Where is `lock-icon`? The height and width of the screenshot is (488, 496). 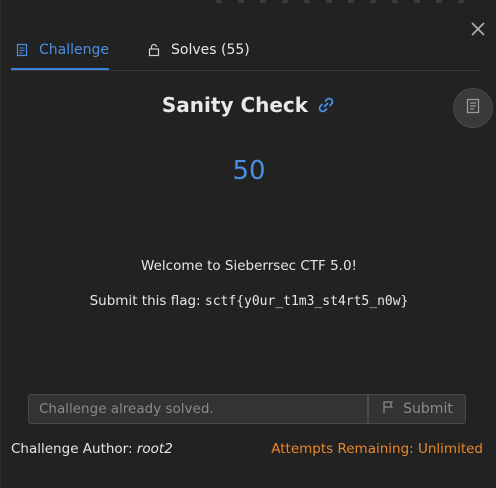 lock-icon is located at coordinates (154, 50).